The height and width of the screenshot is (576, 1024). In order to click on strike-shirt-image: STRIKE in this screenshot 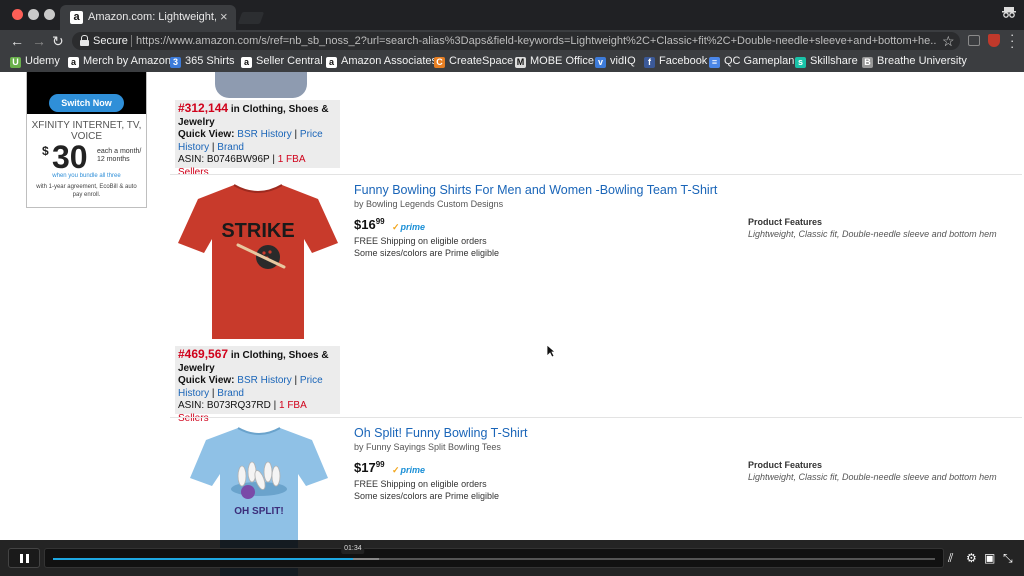, I will do `click(258, 262)`.